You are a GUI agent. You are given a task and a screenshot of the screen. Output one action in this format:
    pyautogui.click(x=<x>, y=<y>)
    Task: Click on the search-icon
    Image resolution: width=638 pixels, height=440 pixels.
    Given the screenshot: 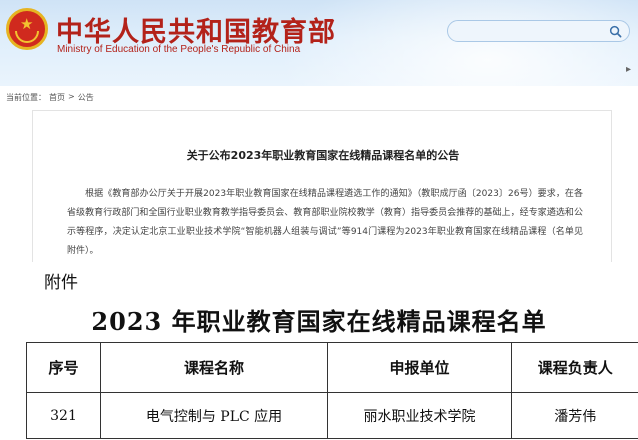 What is the action you would take?
    pyautogui.click(x=615, y=31)
    